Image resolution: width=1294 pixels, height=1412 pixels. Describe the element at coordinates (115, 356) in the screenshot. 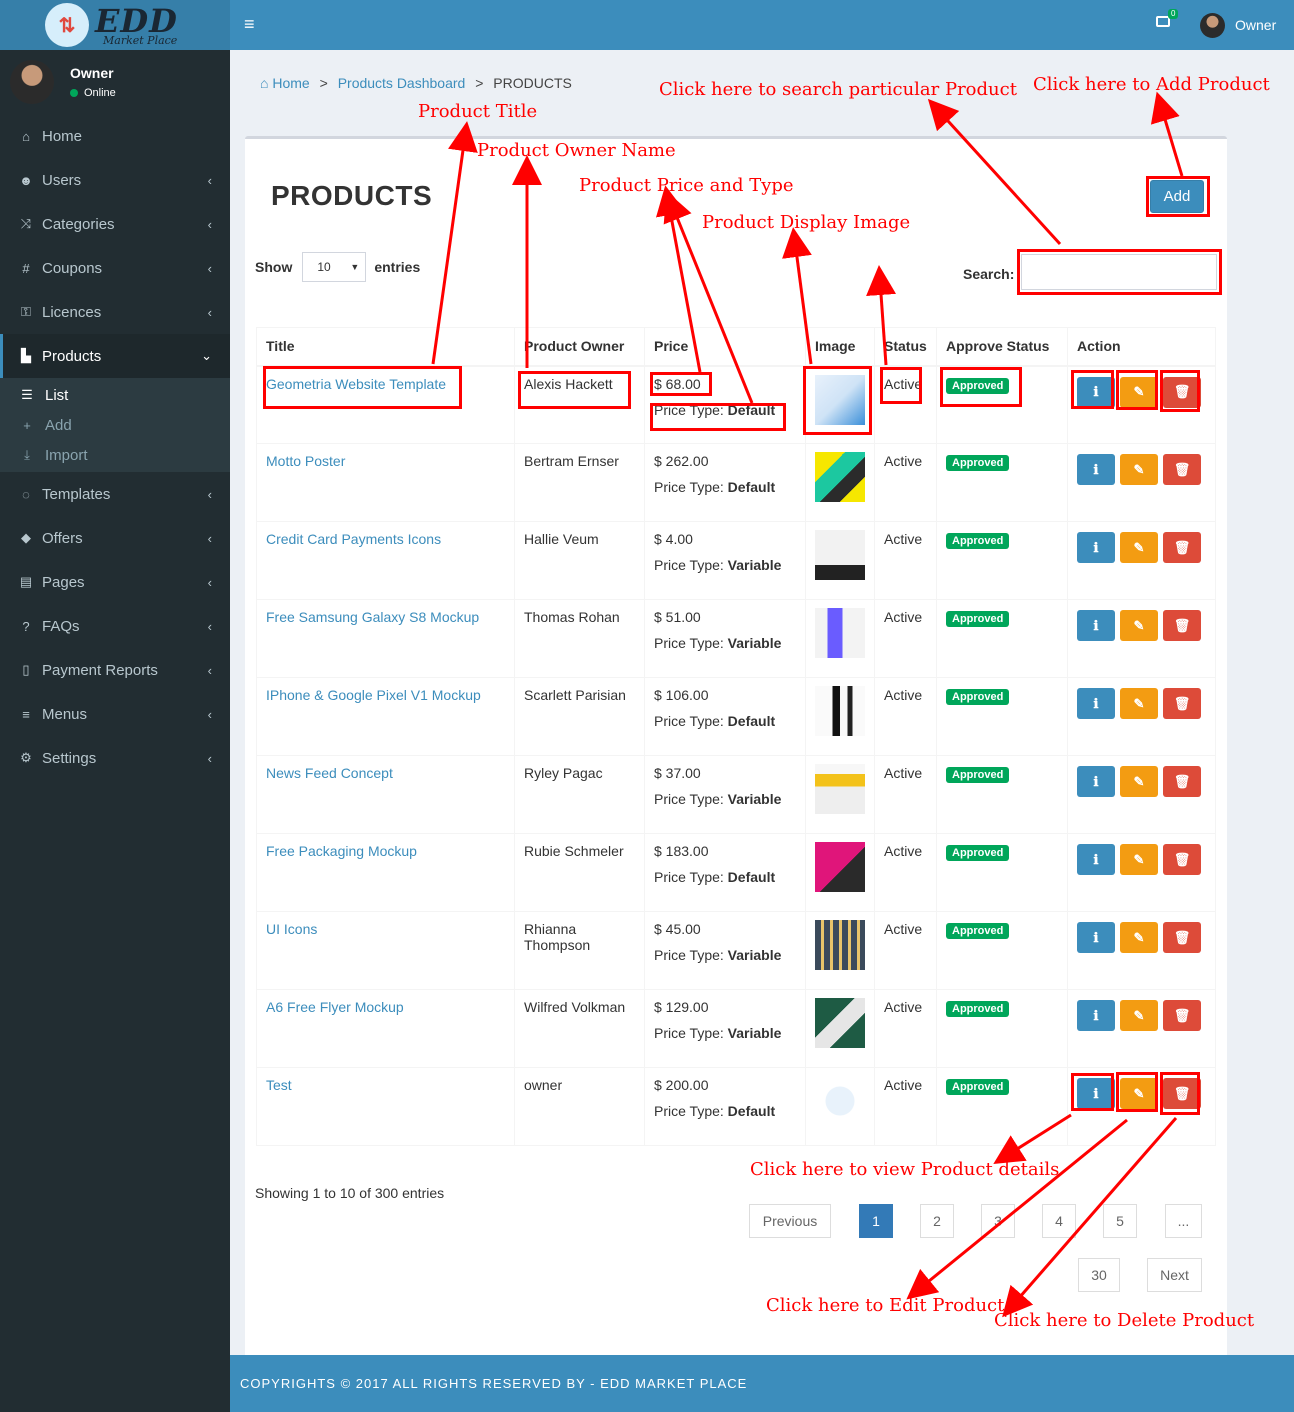

I see `sidebar-item-products: ▙ Products ⌄` at that location.